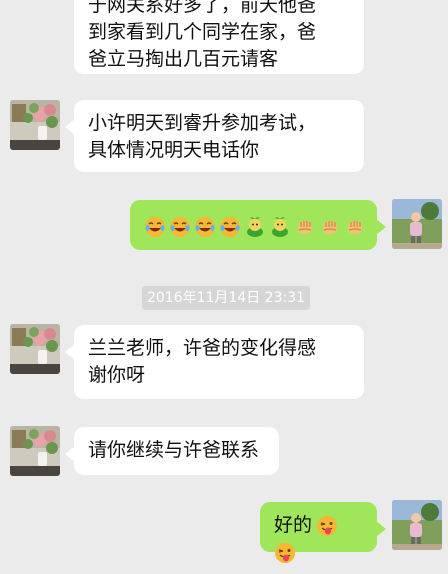  Describe the element at coordinates (174, 150) in the screenshot. I see `message-line: 具体情况明天电话你` at that location.